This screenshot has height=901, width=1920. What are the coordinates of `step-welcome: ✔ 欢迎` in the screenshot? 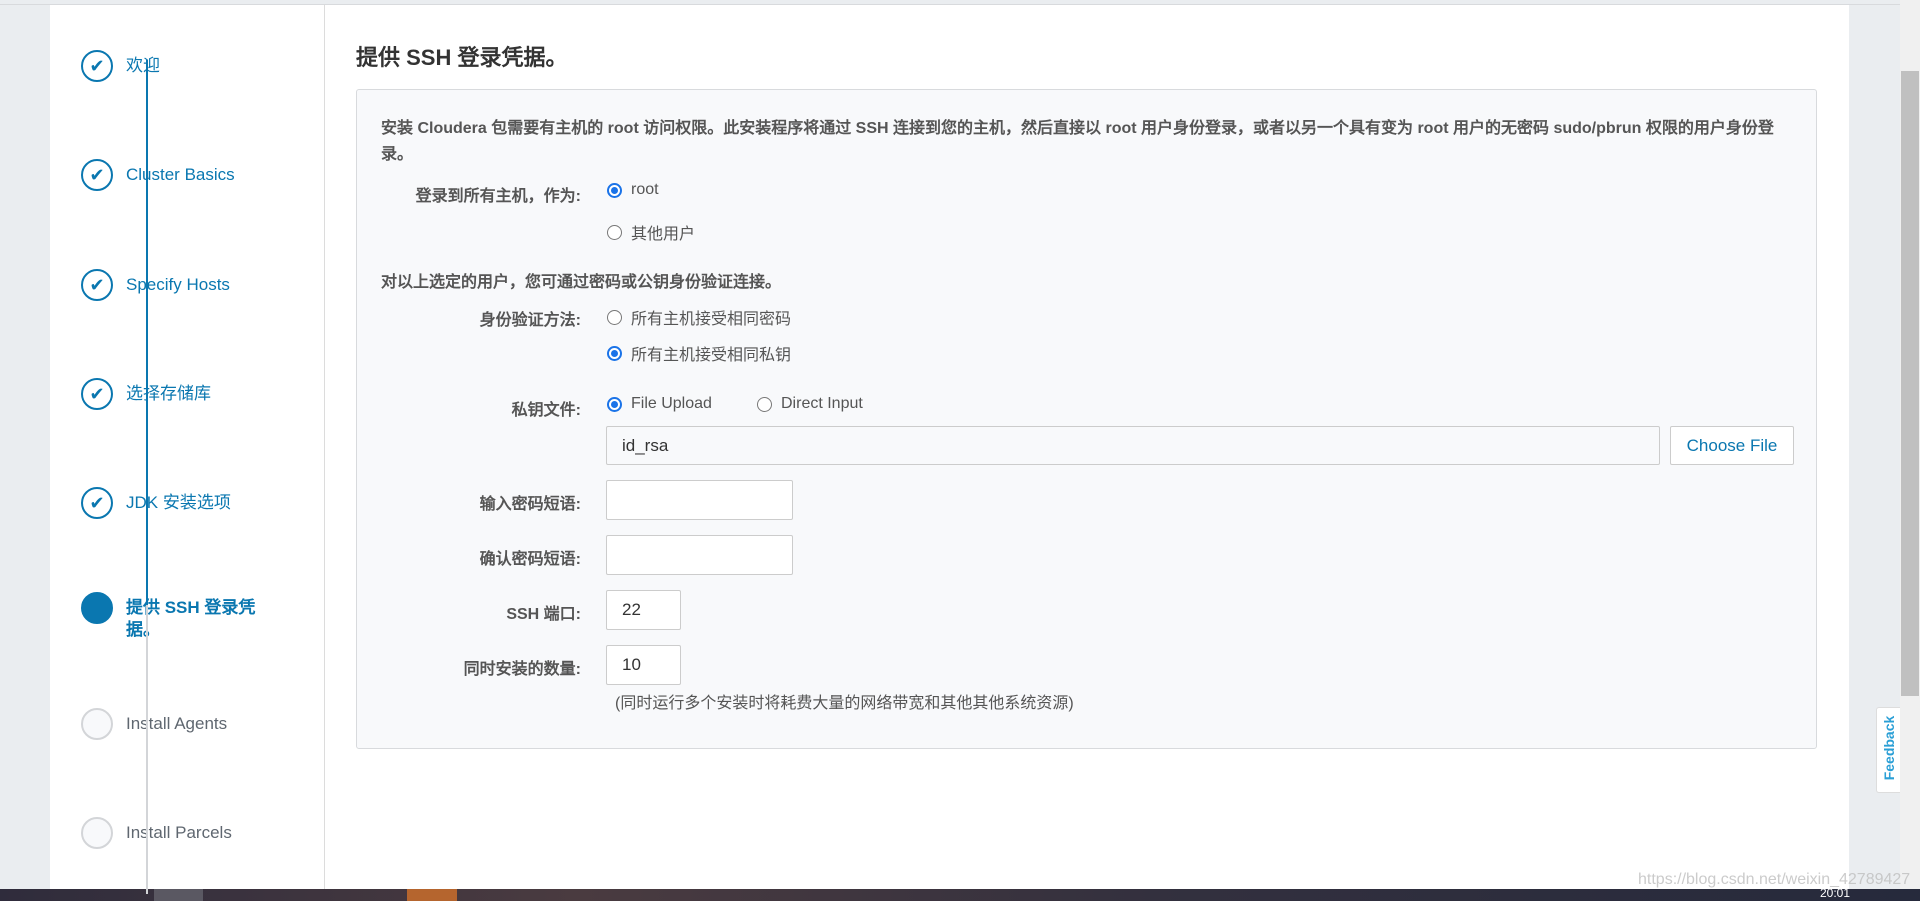 It's located at (187, 66).